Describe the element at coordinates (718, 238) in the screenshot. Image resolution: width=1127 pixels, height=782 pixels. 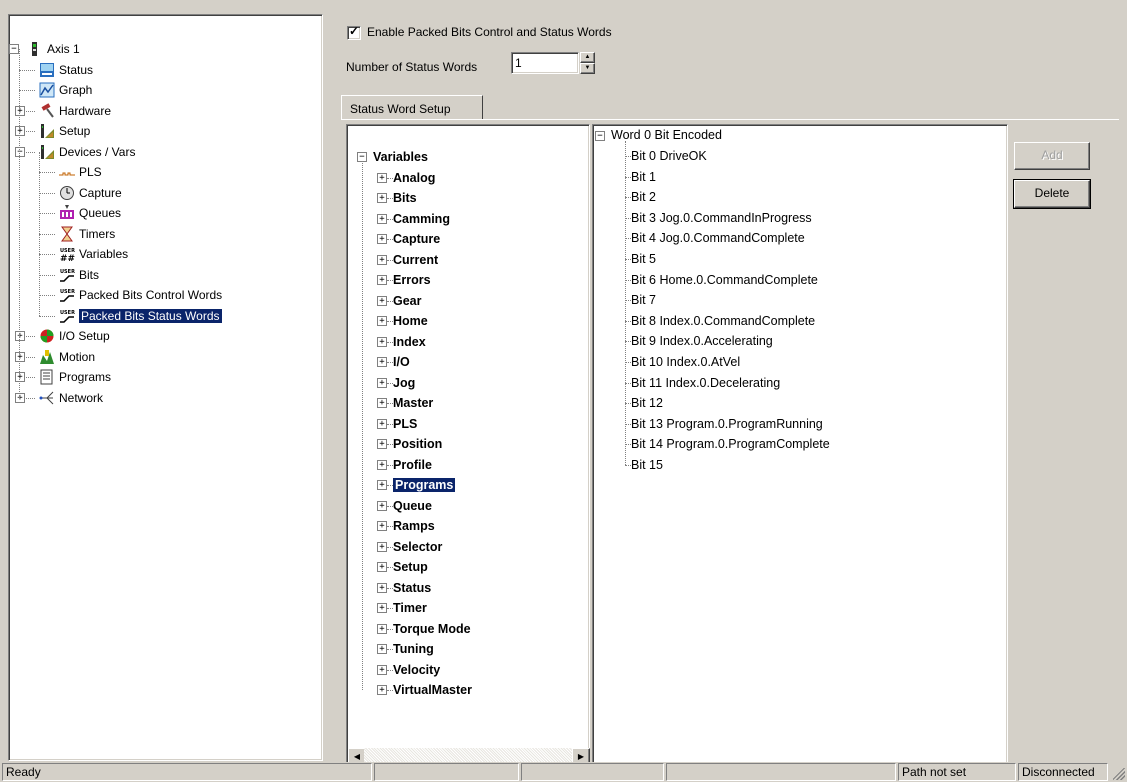
I see `status-bit-4: Bit 4 Jog.0.CommandComplete` at that location.